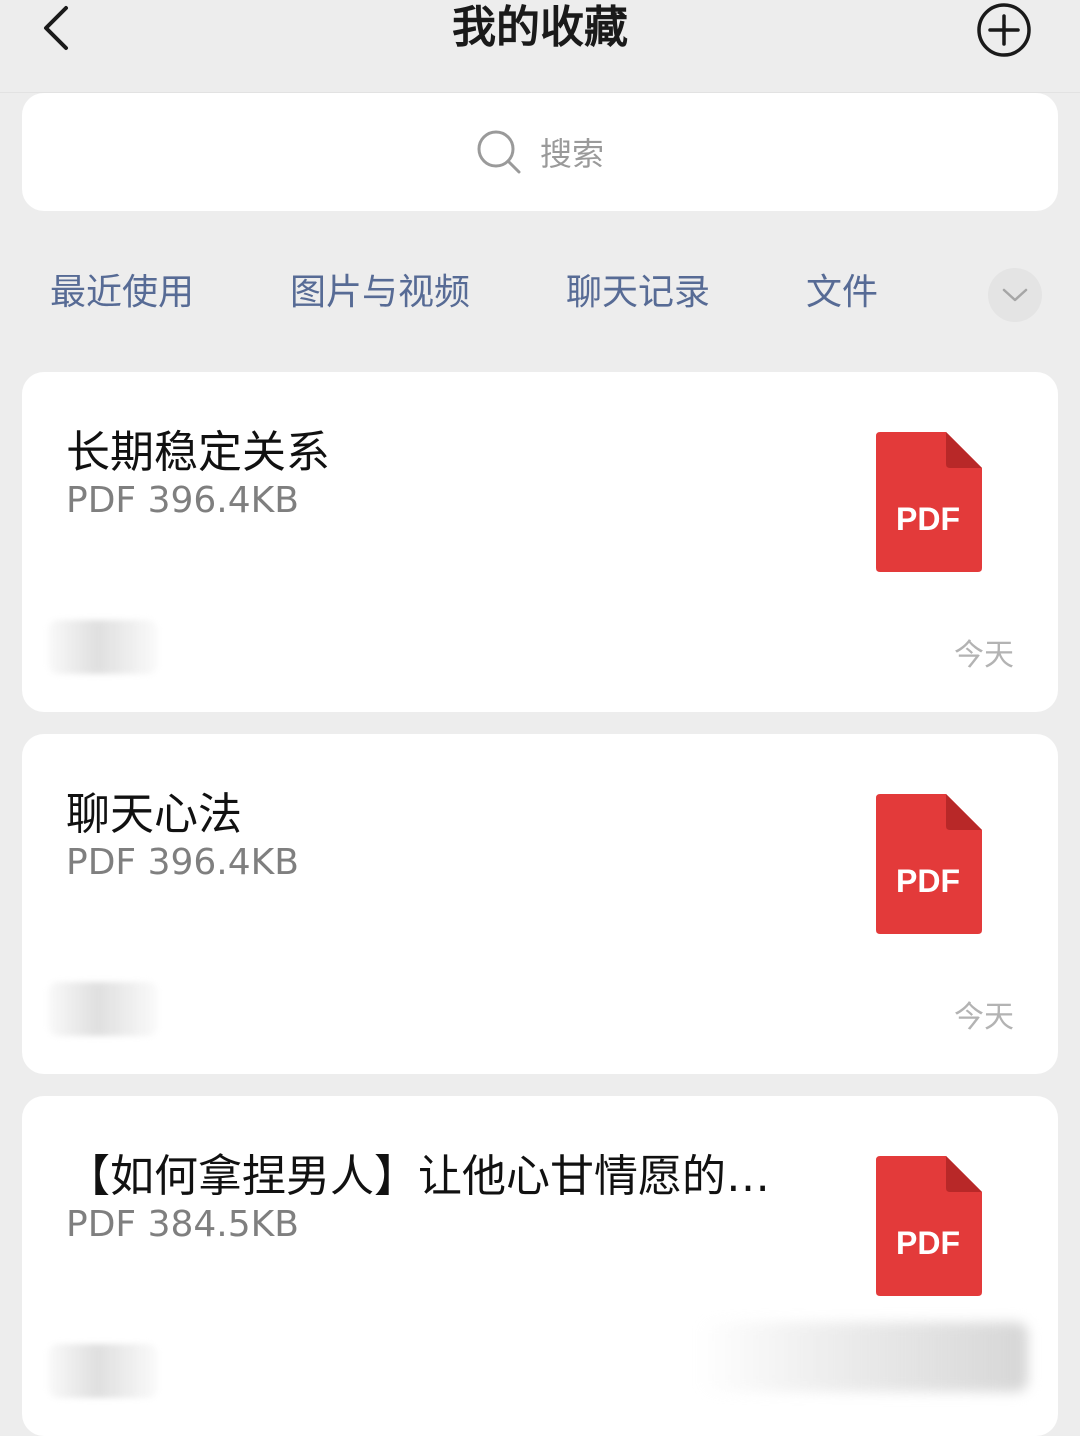 The width and height of the screenshot is (1080, 1436). I want to click on item-meta: PDF 384.5KB, so click(182, 1224).